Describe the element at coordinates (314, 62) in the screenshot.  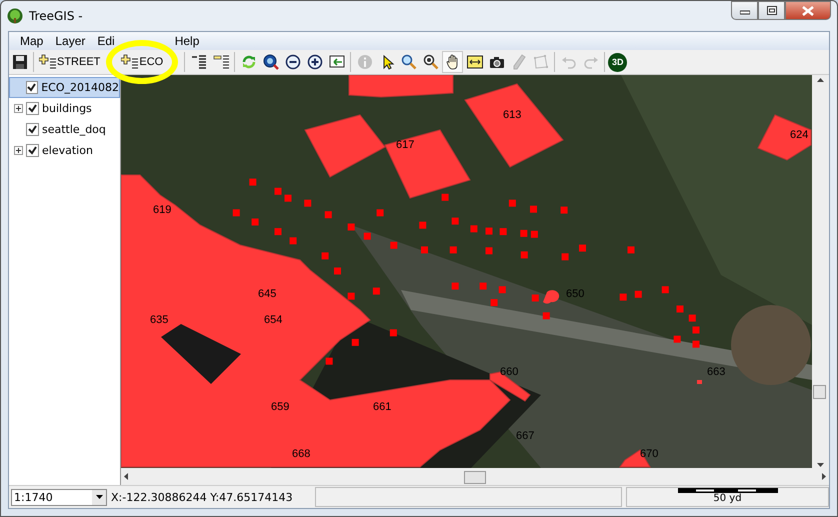
I see `zoom-in-icon` at that location.